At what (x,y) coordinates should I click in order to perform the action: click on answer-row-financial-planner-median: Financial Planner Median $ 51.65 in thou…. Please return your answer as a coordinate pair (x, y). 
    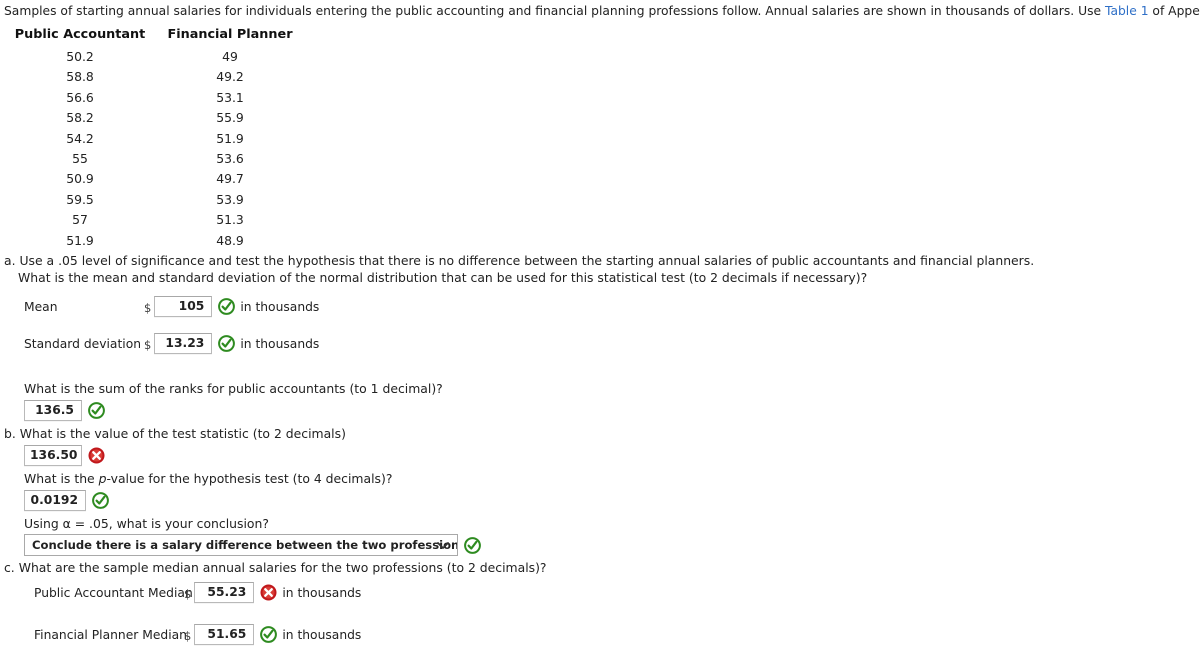
    Looking at the image, I should click on (197, 634).